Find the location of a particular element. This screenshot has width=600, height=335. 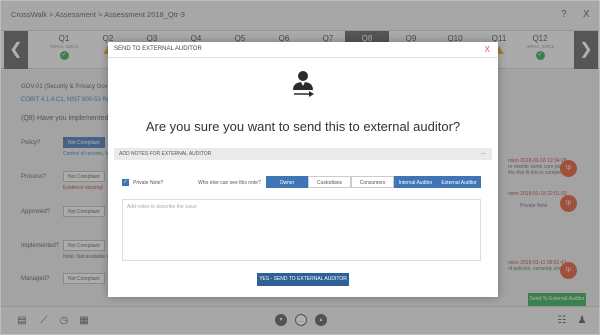

notes-placeholder: Add notes to describe the issue is located at coordinates (162, 207).